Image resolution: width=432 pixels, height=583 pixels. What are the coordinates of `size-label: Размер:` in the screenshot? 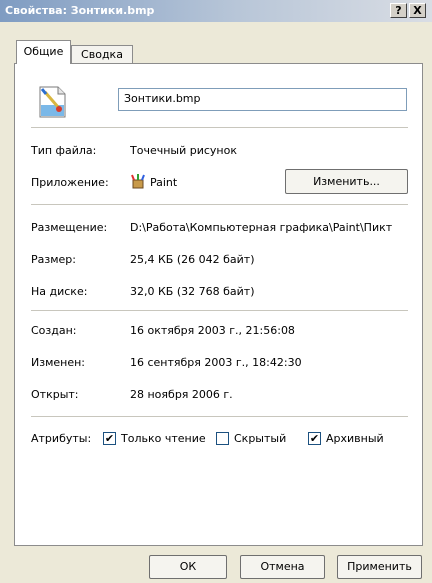 It's located at (53, 259).